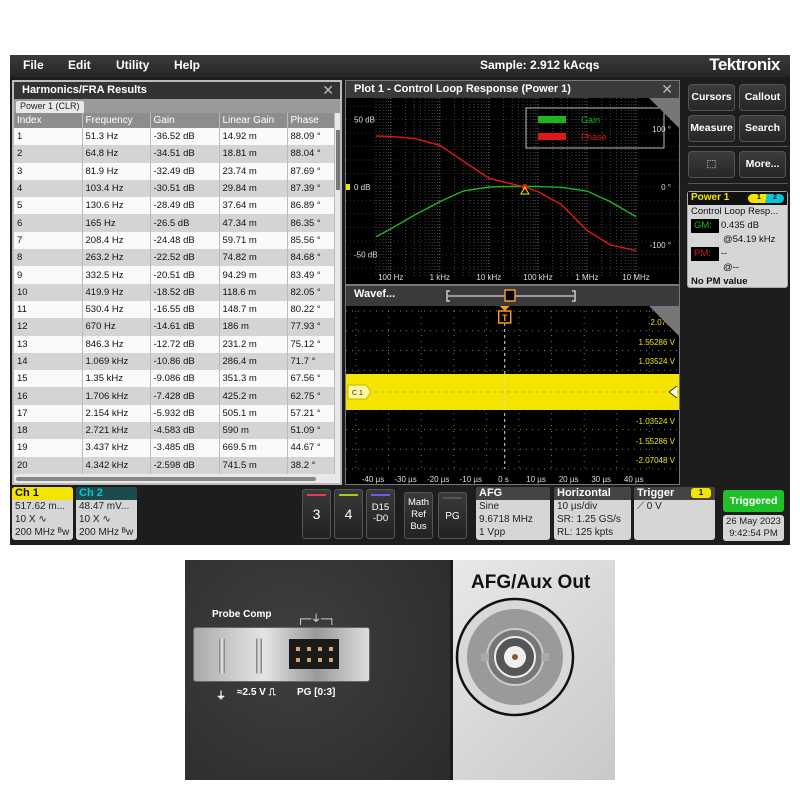  I want to click on table-row: 5 130.6 Hz -28.49 dB 37.64 m 86.89 °, so click(174, 206).